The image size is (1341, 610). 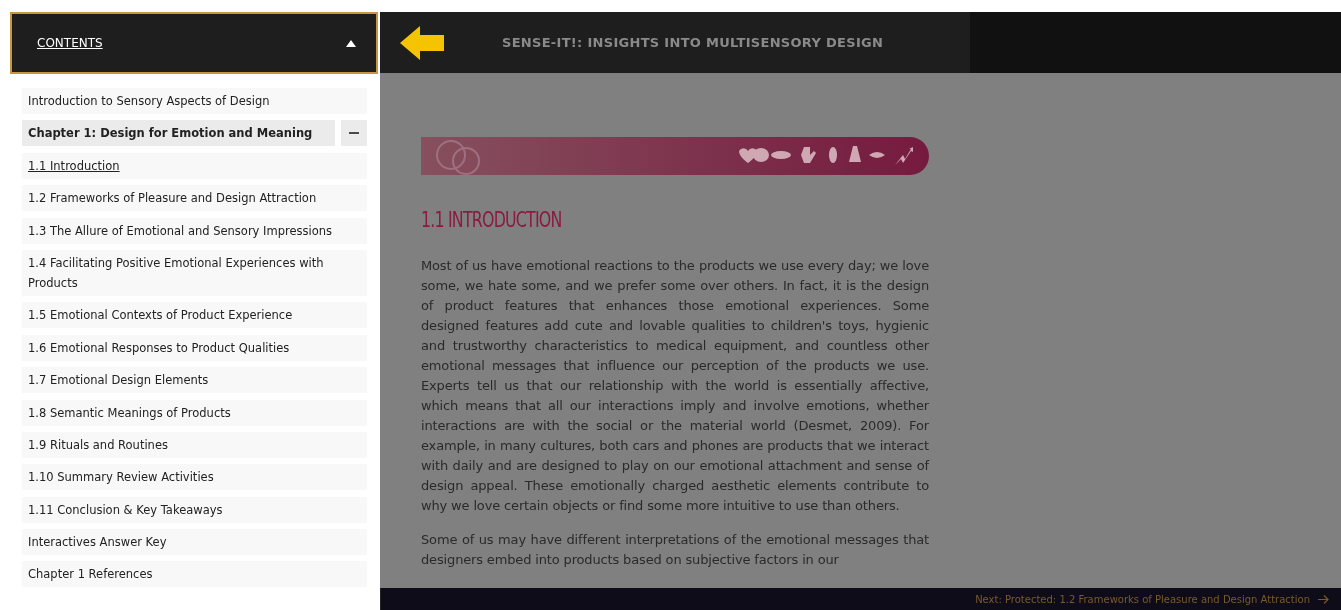 What do you see at coordinates (194, 347) in the screenshot?
I see `toc-item: 1.6 Emotional Responses to Product Qualities` at bounding box center [194, 347].